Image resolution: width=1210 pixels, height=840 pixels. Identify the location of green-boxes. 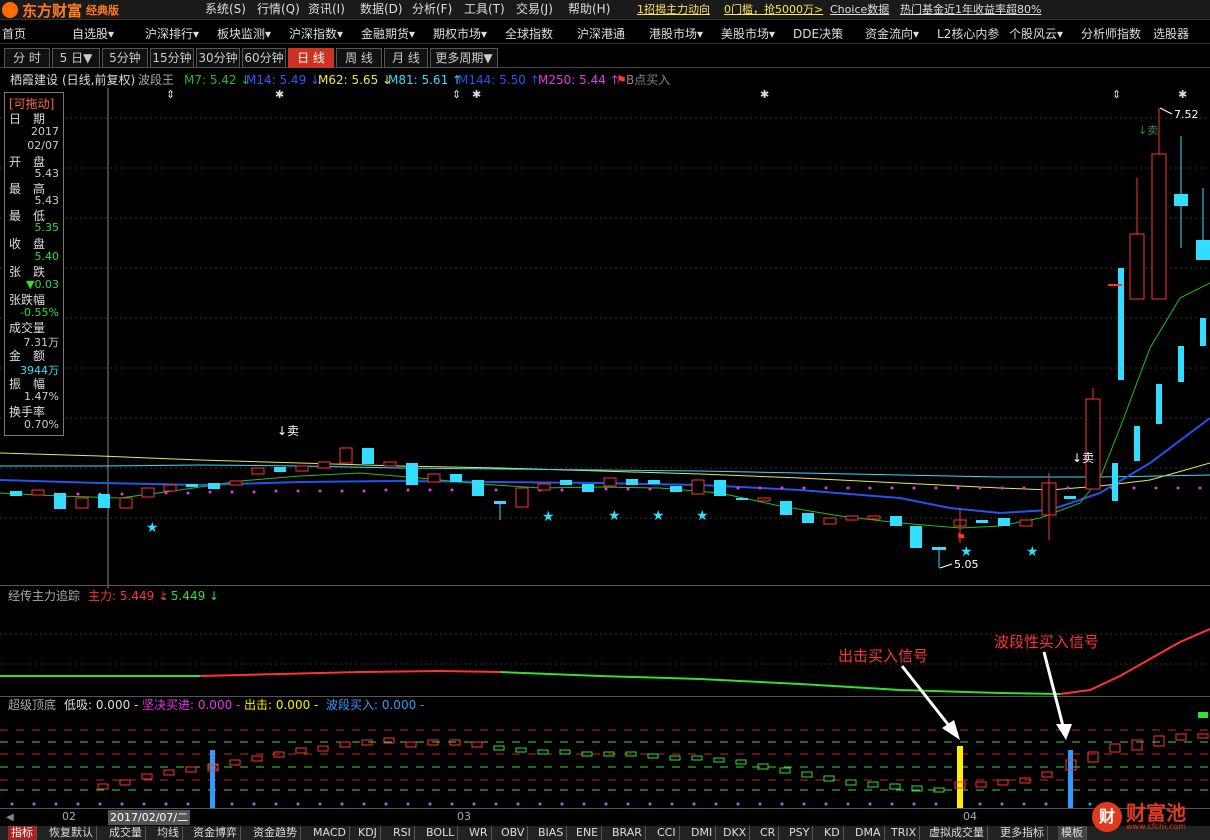
(719, 769).